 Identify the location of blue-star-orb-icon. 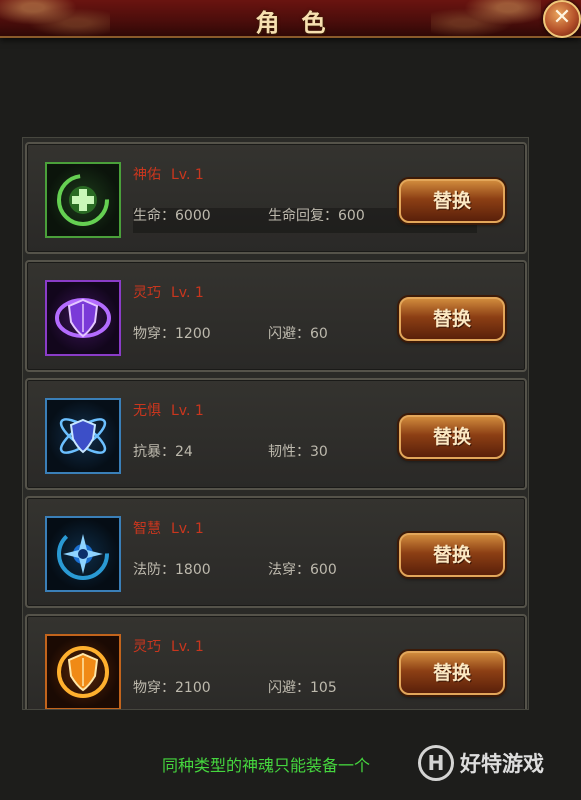
(83, 554).